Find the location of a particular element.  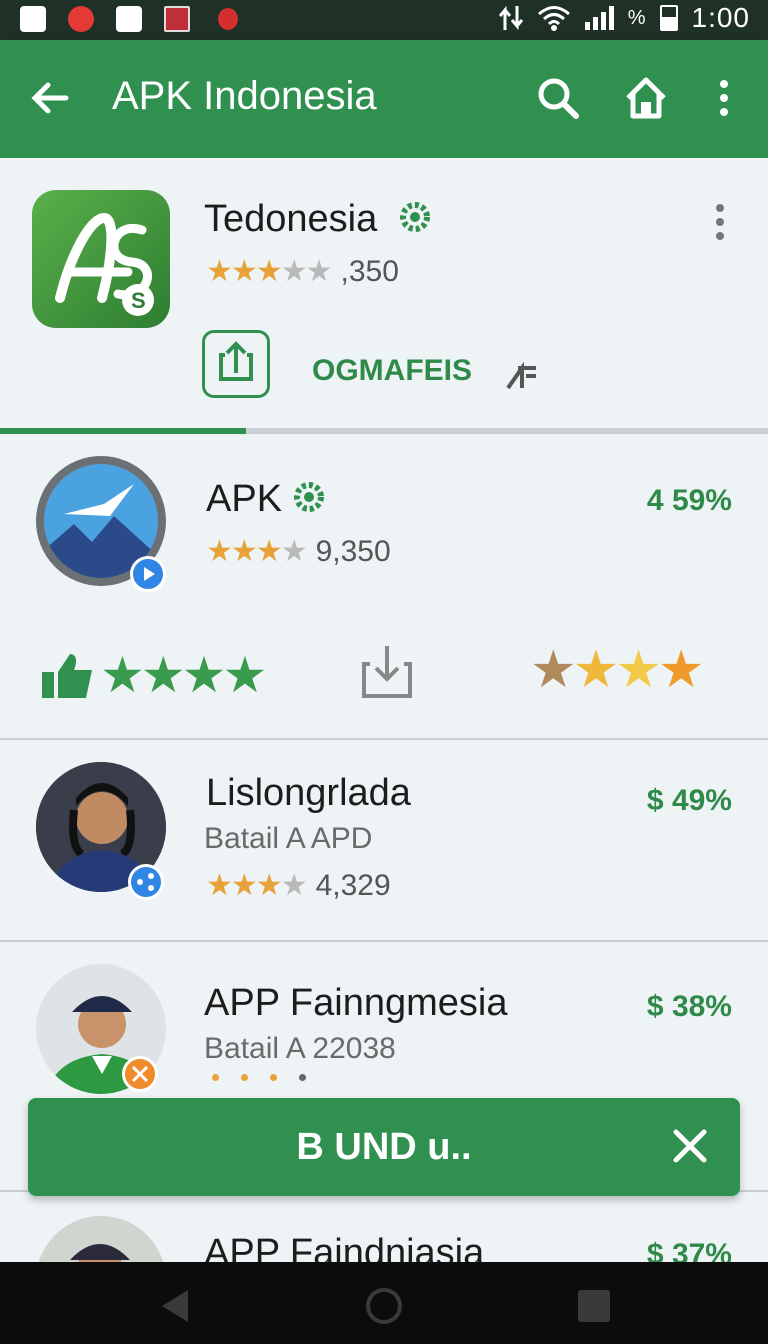

star-rating: ★★★★★ is located at coordinates (269, 271).